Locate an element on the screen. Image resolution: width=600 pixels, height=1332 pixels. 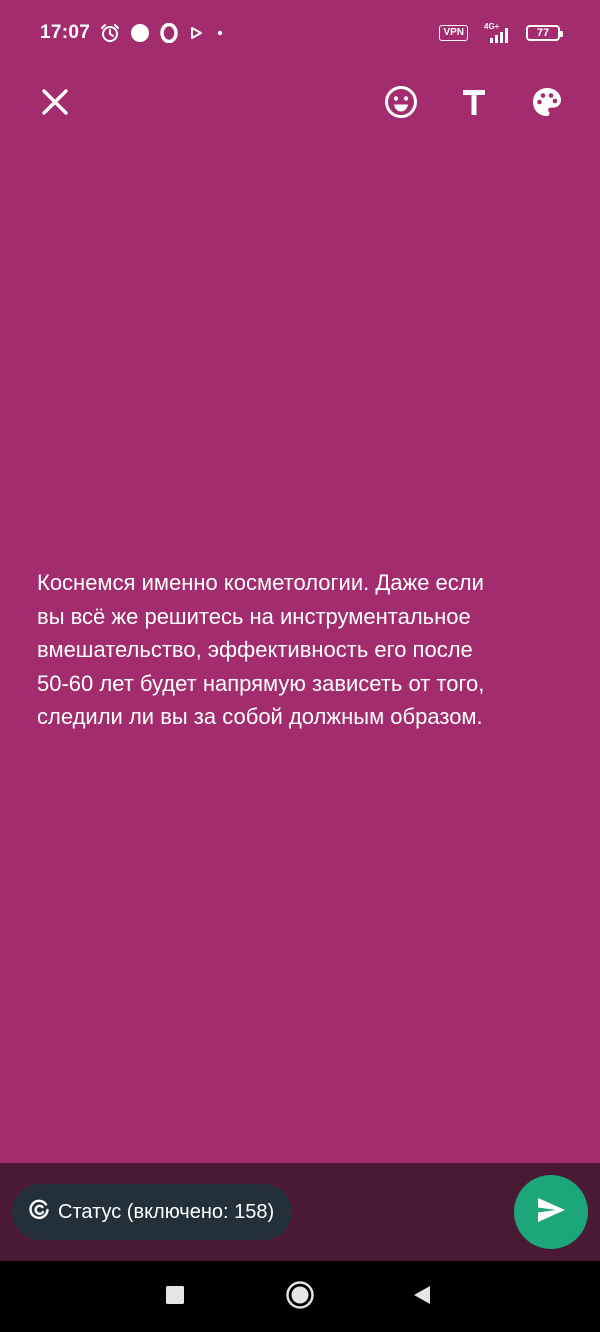
status-privacy-icon is located at coordinates (39, 1212).